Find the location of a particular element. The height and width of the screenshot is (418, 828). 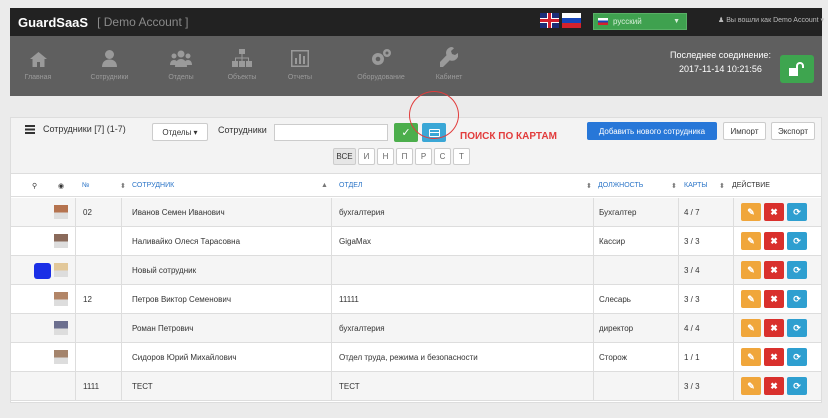

last-connection-value: 2017-11-14 10:21:56 is located at coordinates (720, 69).